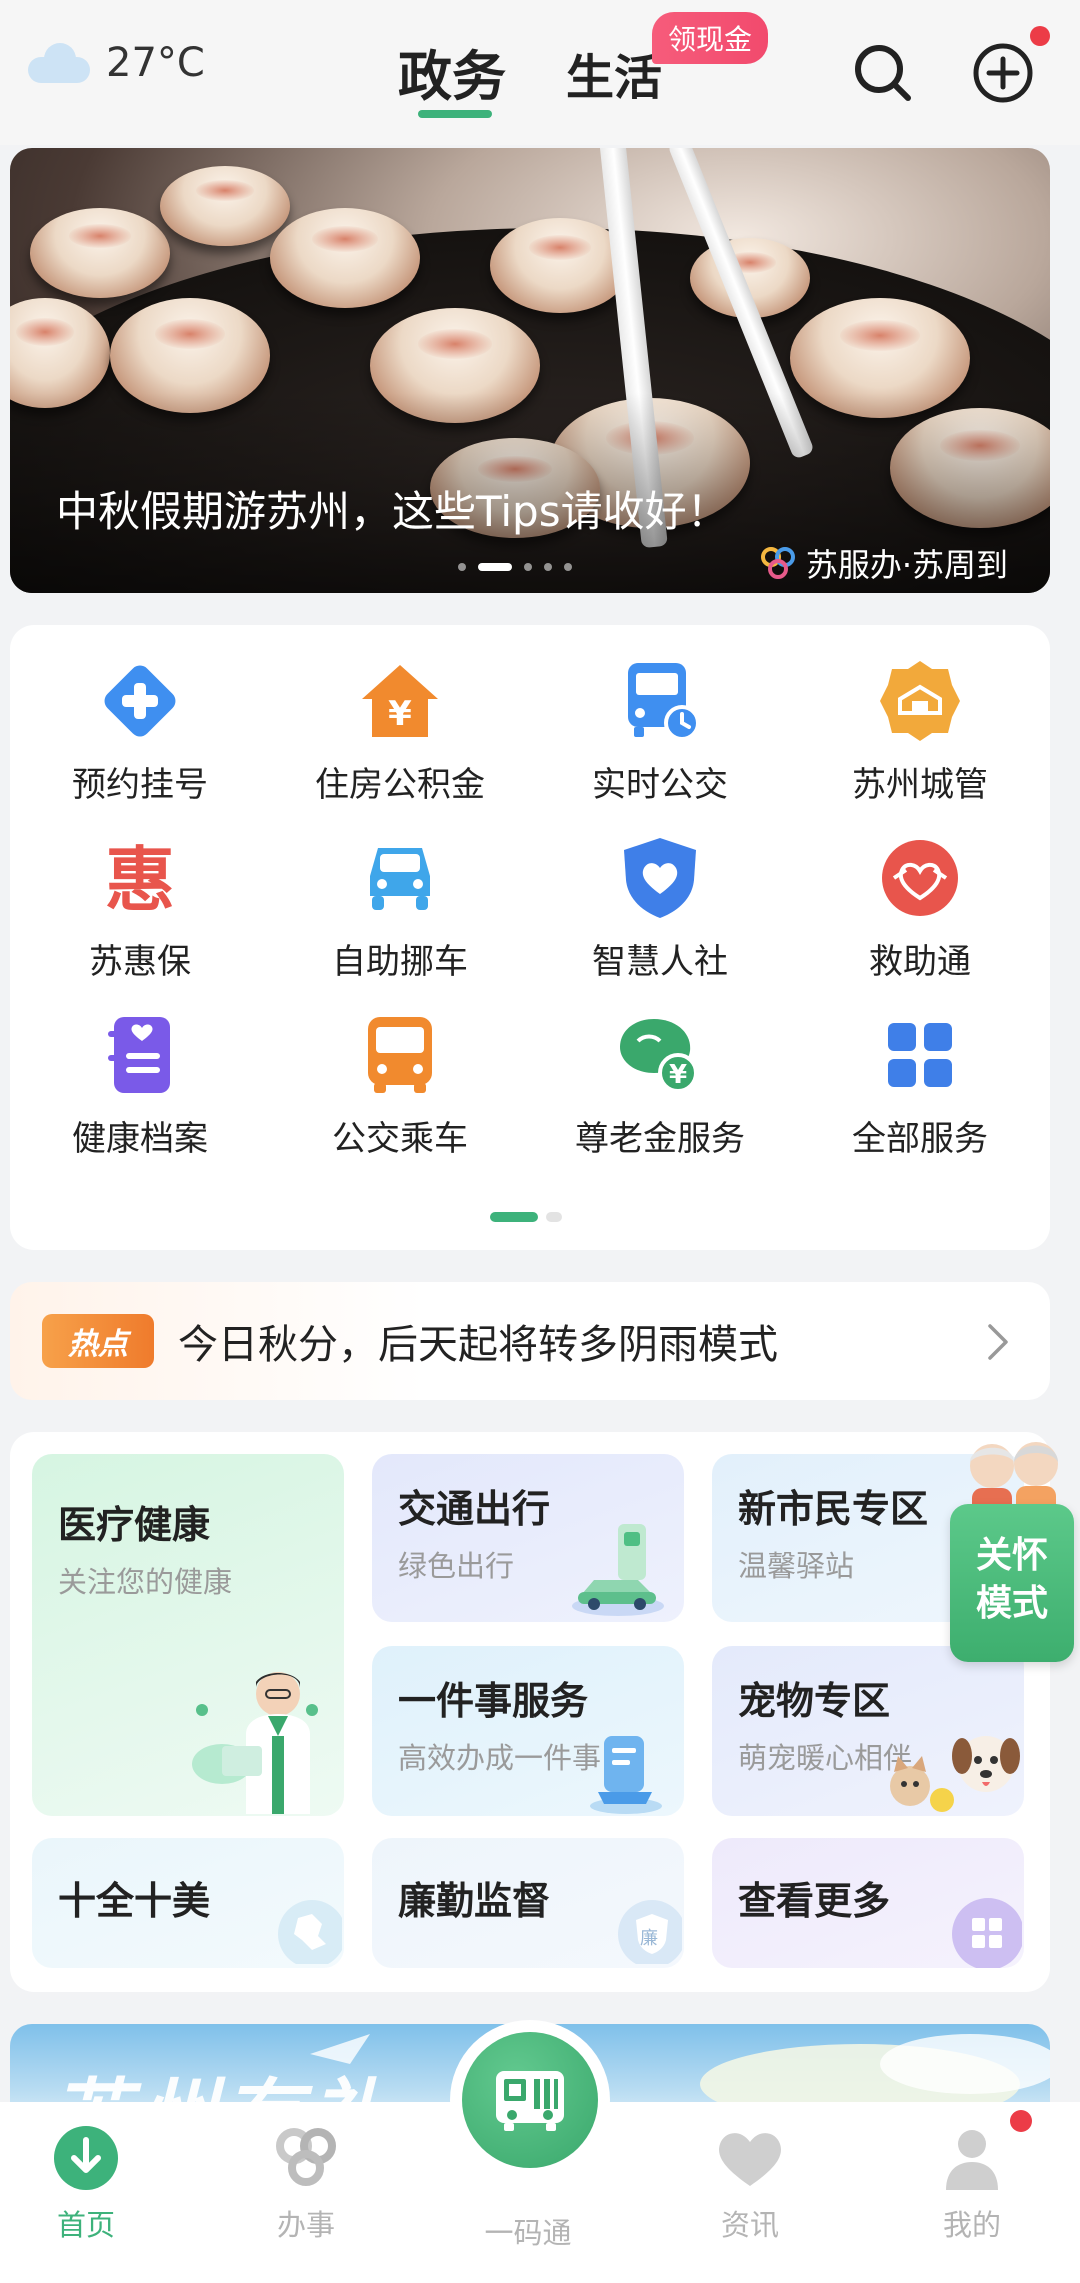  I want to click on banner-source: 苏服办·苏周到, so click(883, 563).